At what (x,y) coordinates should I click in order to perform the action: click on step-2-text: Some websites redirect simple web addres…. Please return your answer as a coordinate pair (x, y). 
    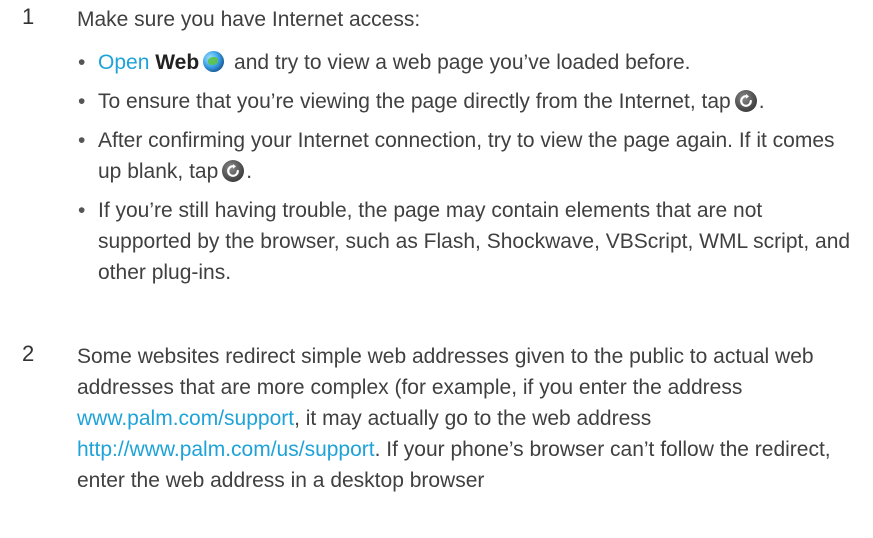
    Looking at the image, I should click on (445, 372).